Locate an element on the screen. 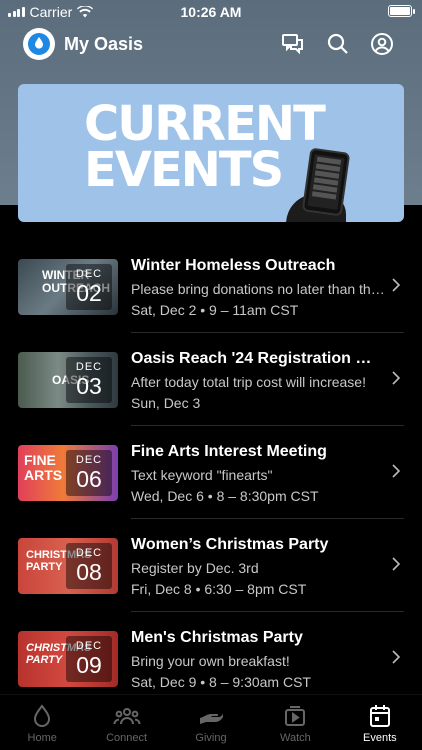  tab-label: Giving is located at coordinates (211, 738).